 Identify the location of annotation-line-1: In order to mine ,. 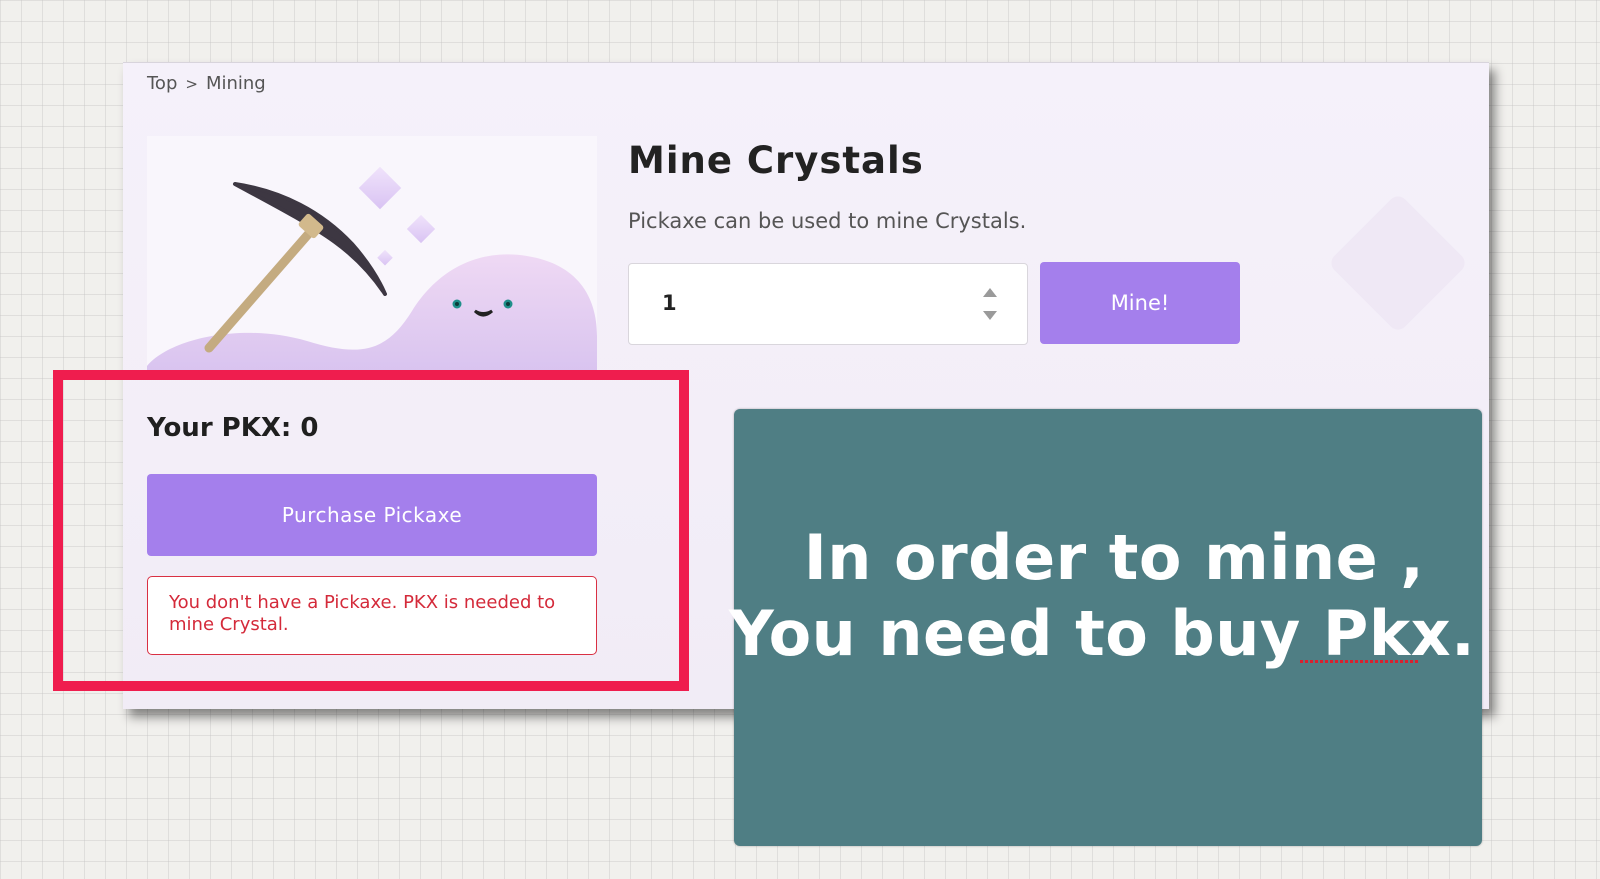
(1114, 557).